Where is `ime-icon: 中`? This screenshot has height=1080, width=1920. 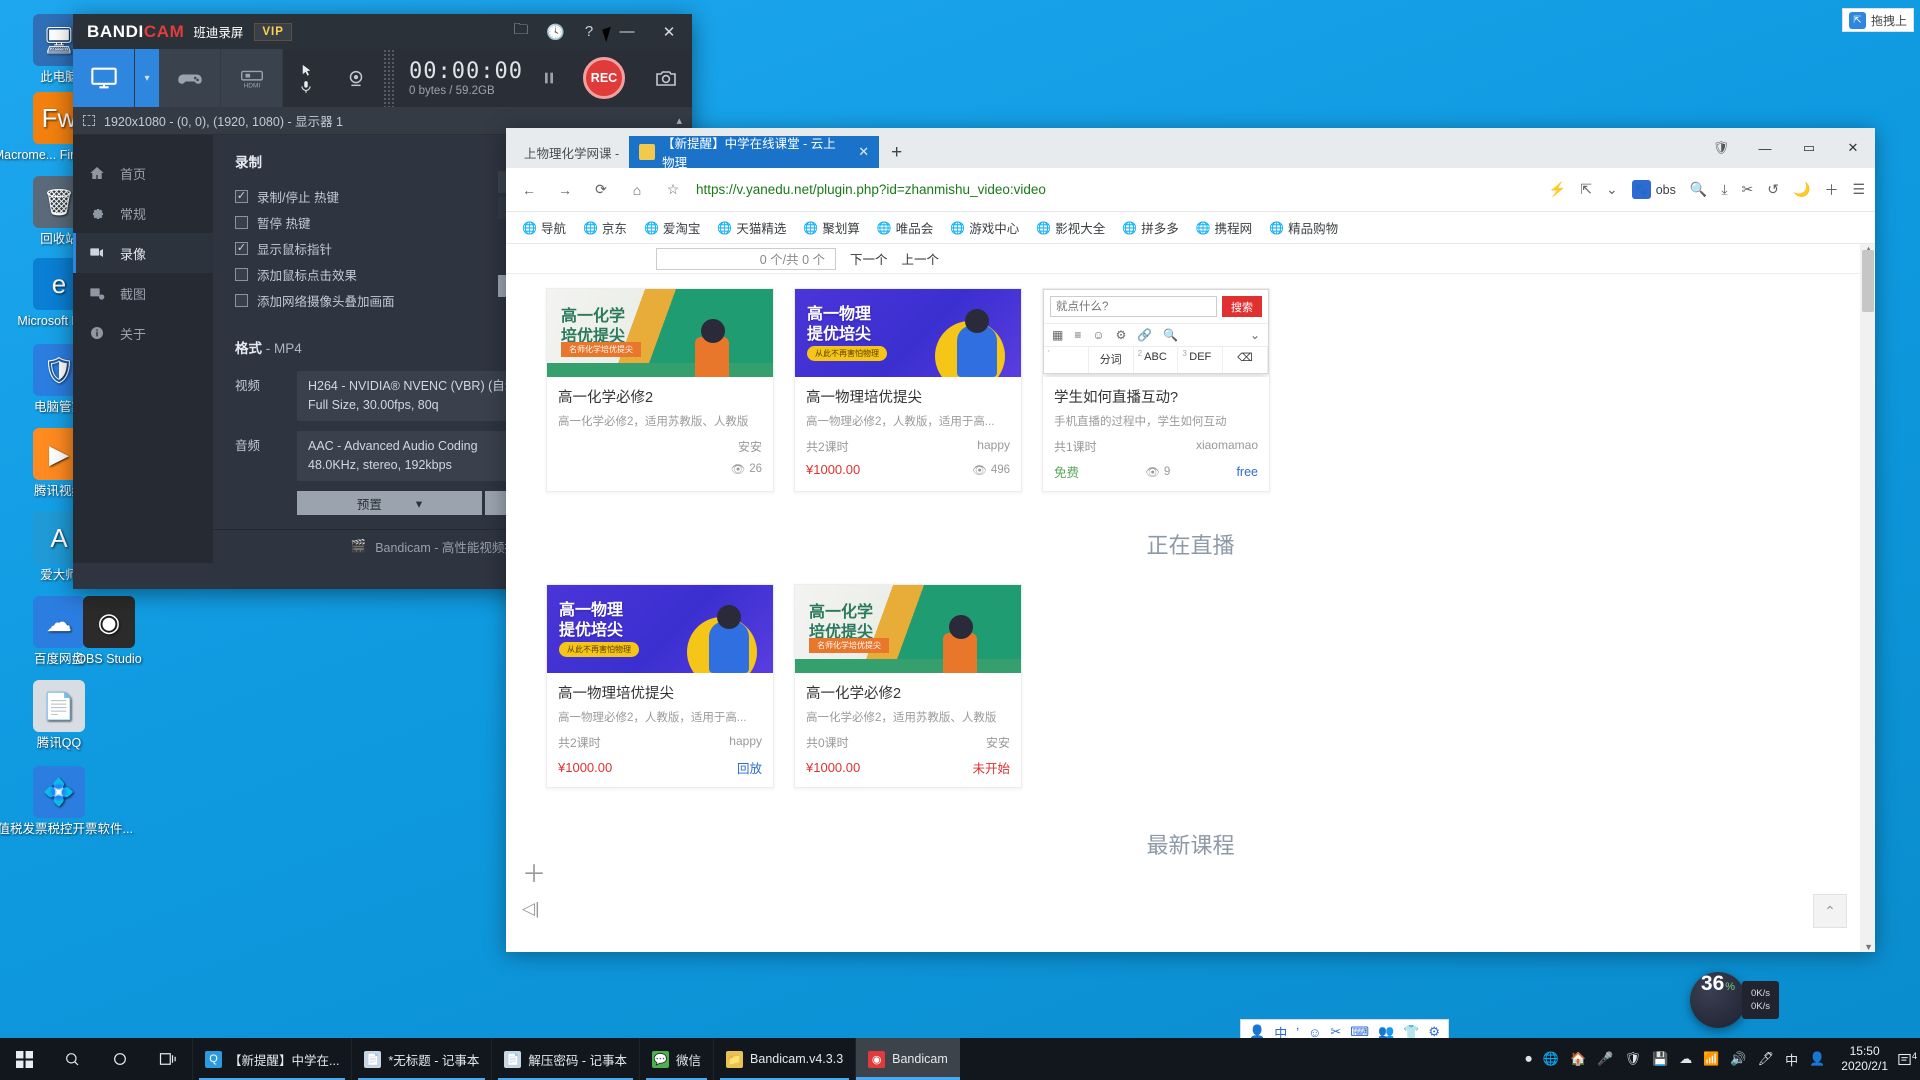 ime-icon: 中 is located at coordinates (1791, 1059).